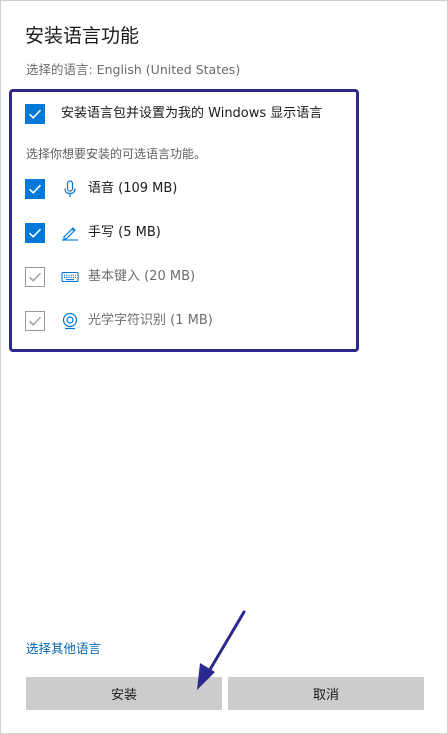 This screenshot has width=448, height=734. What do you see at coordinates (70, 321) in the screenshot?
I see `ocr-icon` at bounding box center [70, 321].